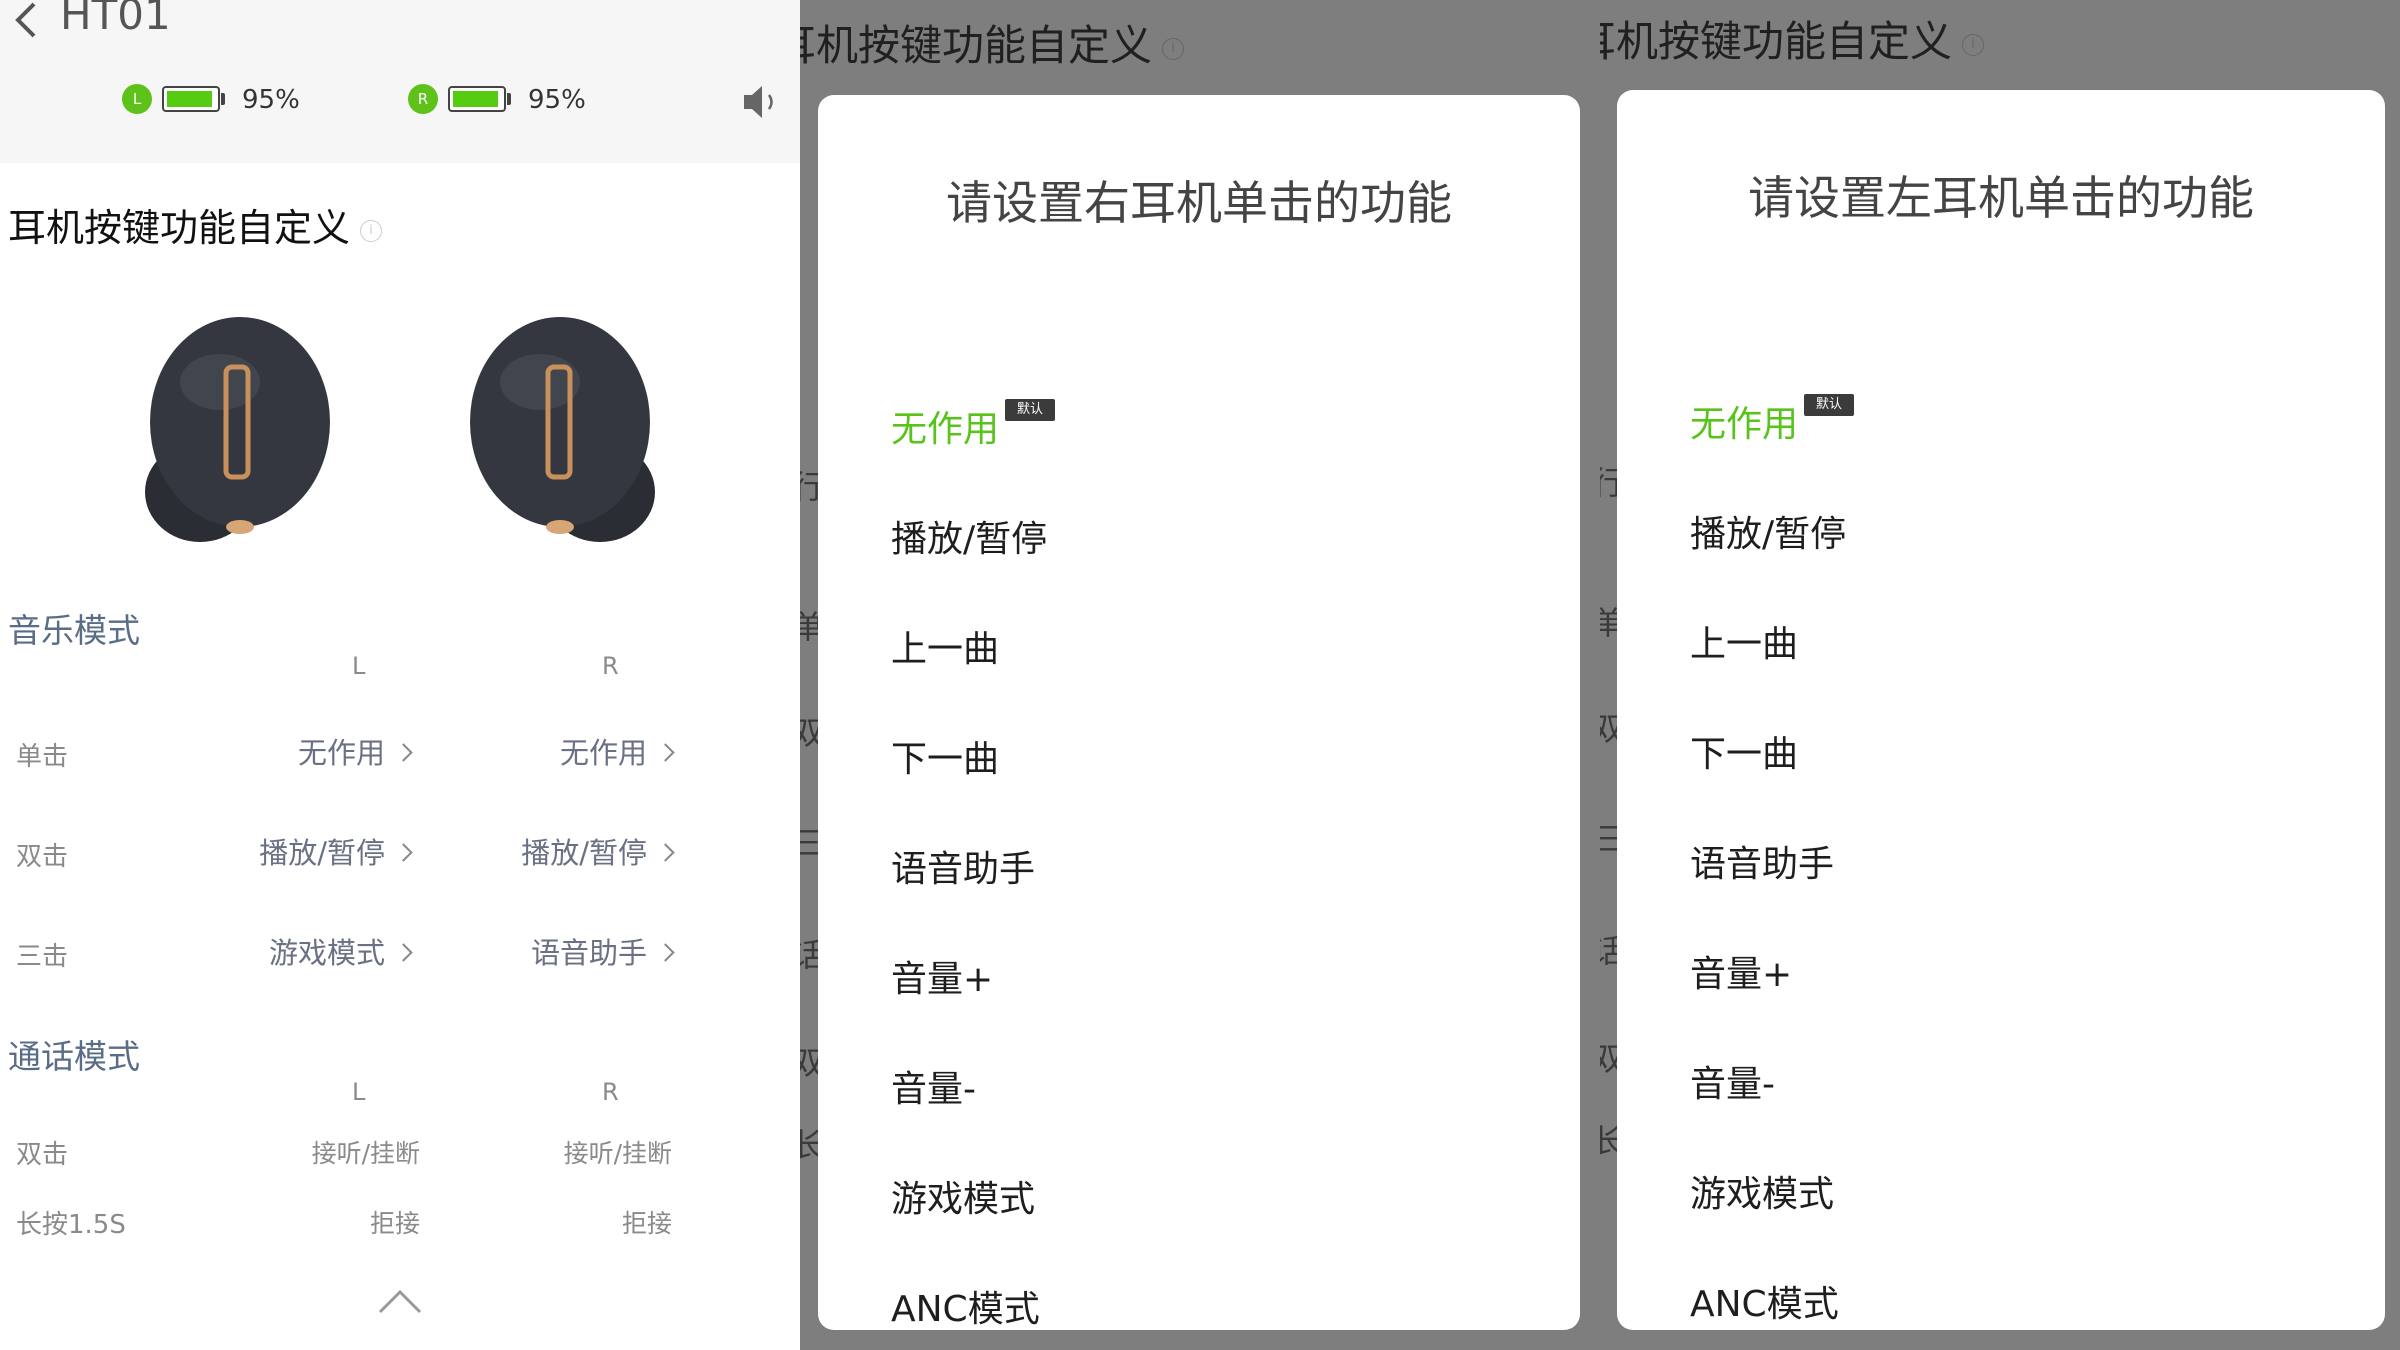 This screenshot has height=1350, width=2400. What do you see at coordinates (365, 1153) in the screenshot?
I see `call-double-tap-left: 接听/挂断` at bounding box center [365, 1153].